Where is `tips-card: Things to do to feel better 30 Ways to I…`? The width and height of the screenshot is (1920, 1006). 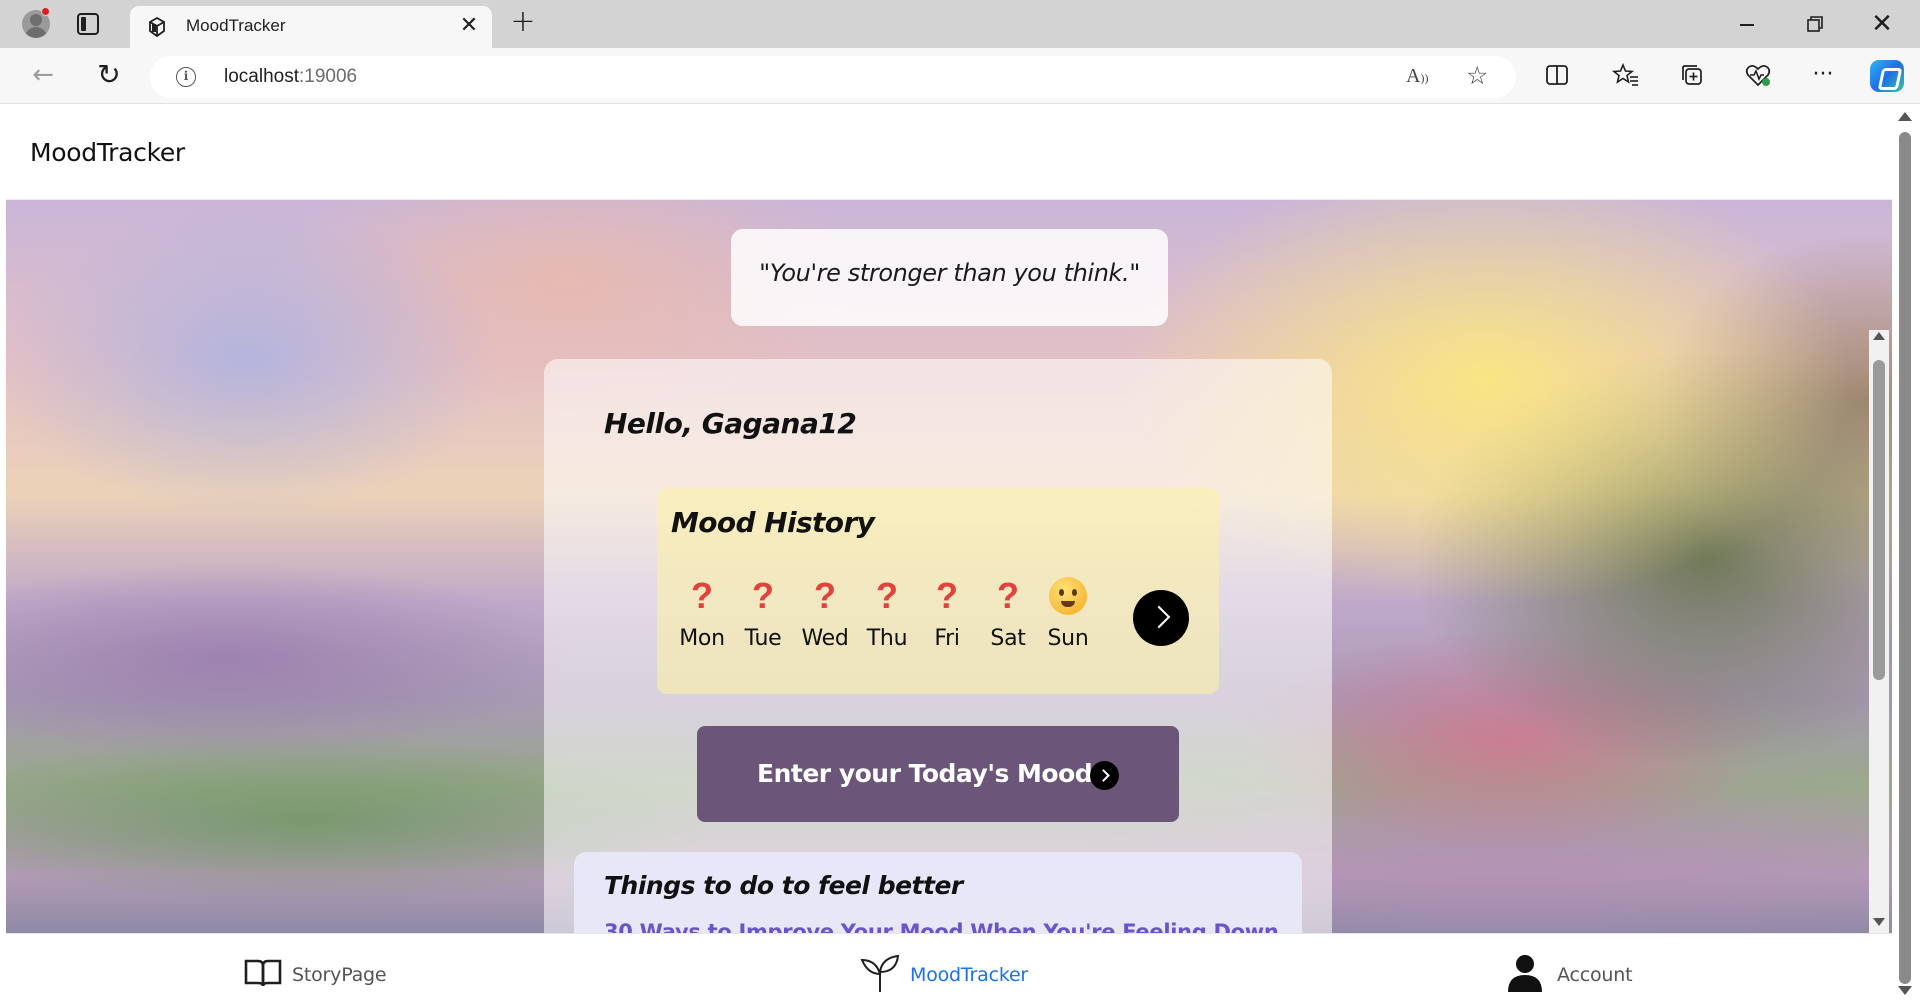 tips-card: Things to do to feel better 30 Ways to I… is located at coordinates (938, 892).